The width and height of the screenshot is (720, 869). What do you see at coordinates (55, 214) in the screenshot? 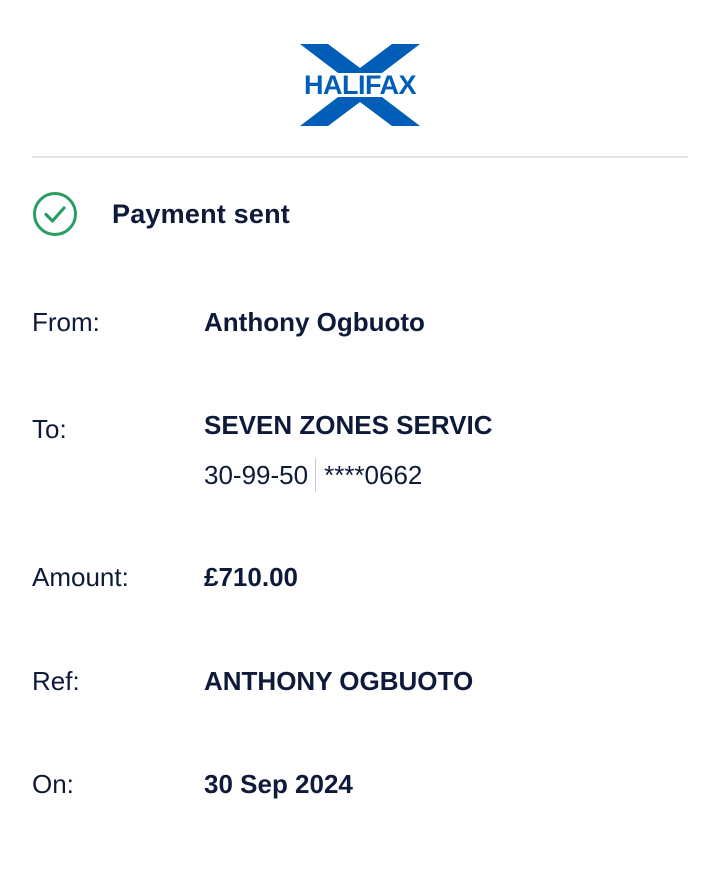
I see `check-circle-icon` at bounding box center [55, 214].